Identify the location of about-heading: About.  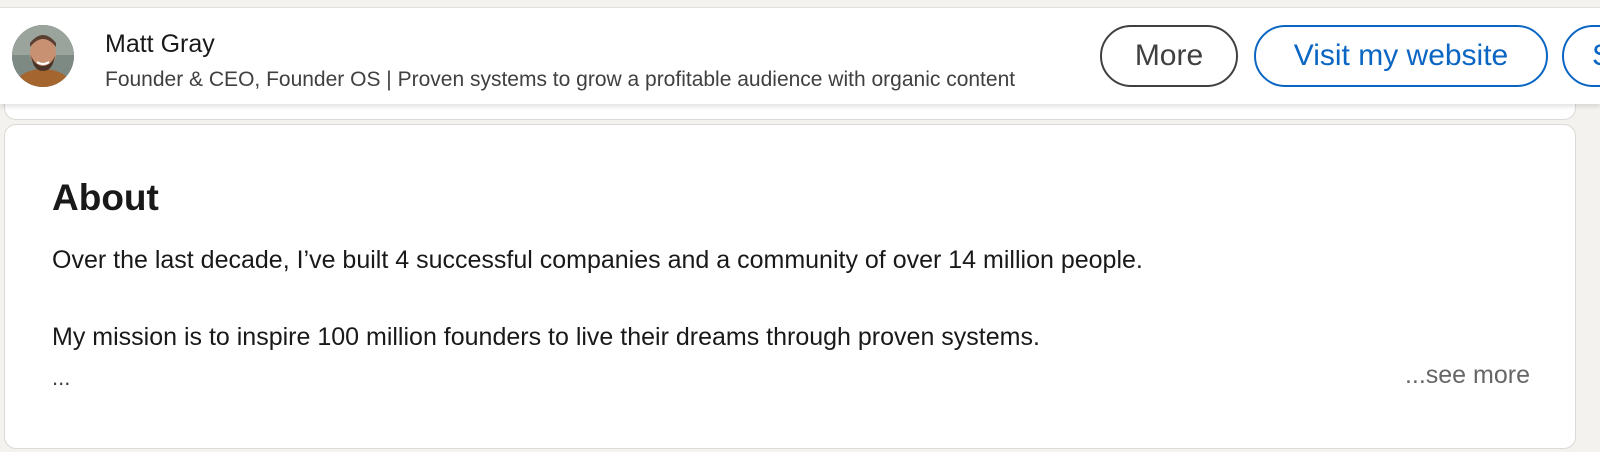
(105, 197).